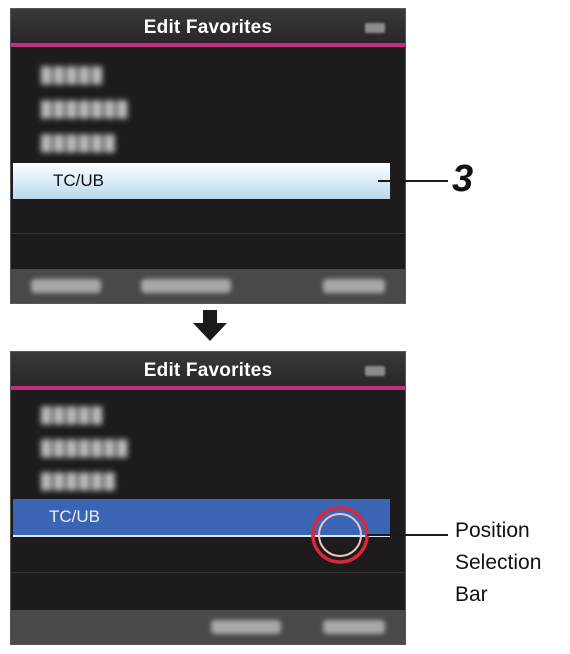  What do you see at coordinates (201, 518) in the screenshot?
I see `position-selection-bar: TC/UB` at bounding box center [201, 518].